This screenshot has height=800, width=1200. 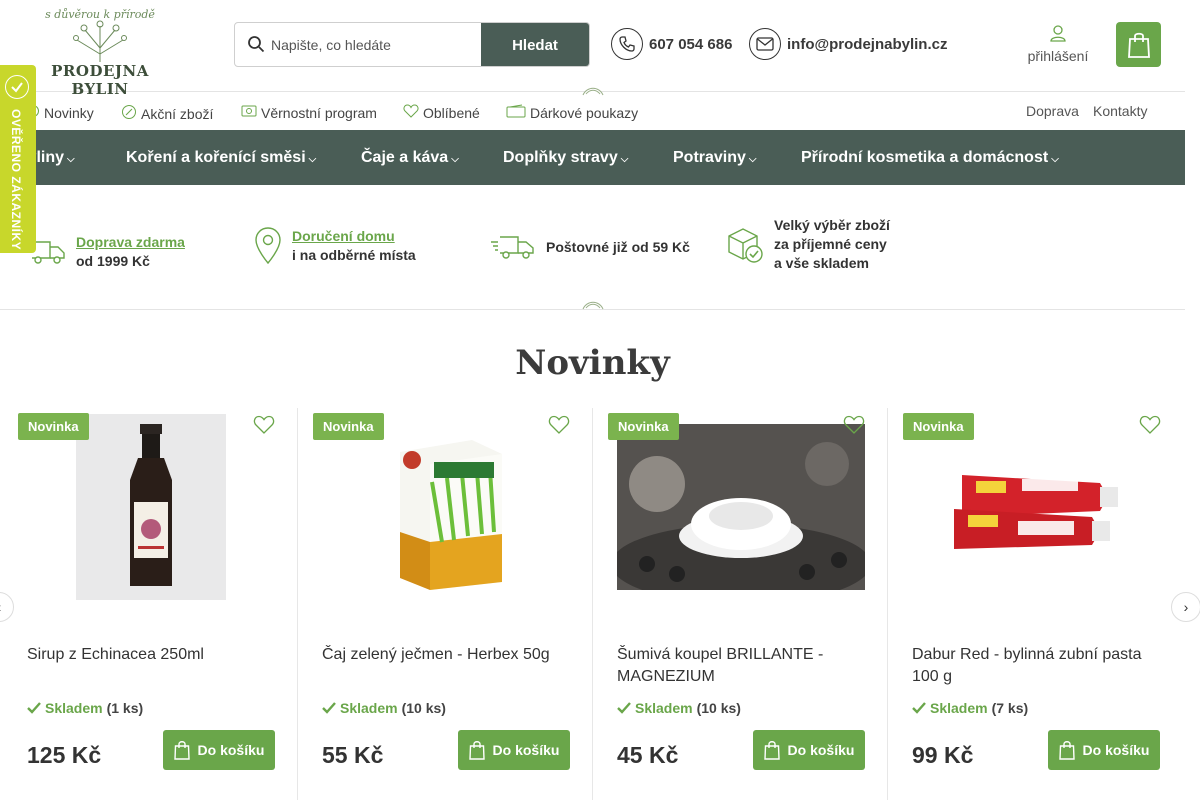 What do you see at coordinates (1058, 33) in the screenshot?
I see `user-icon` at bounding box center [1058, 33].